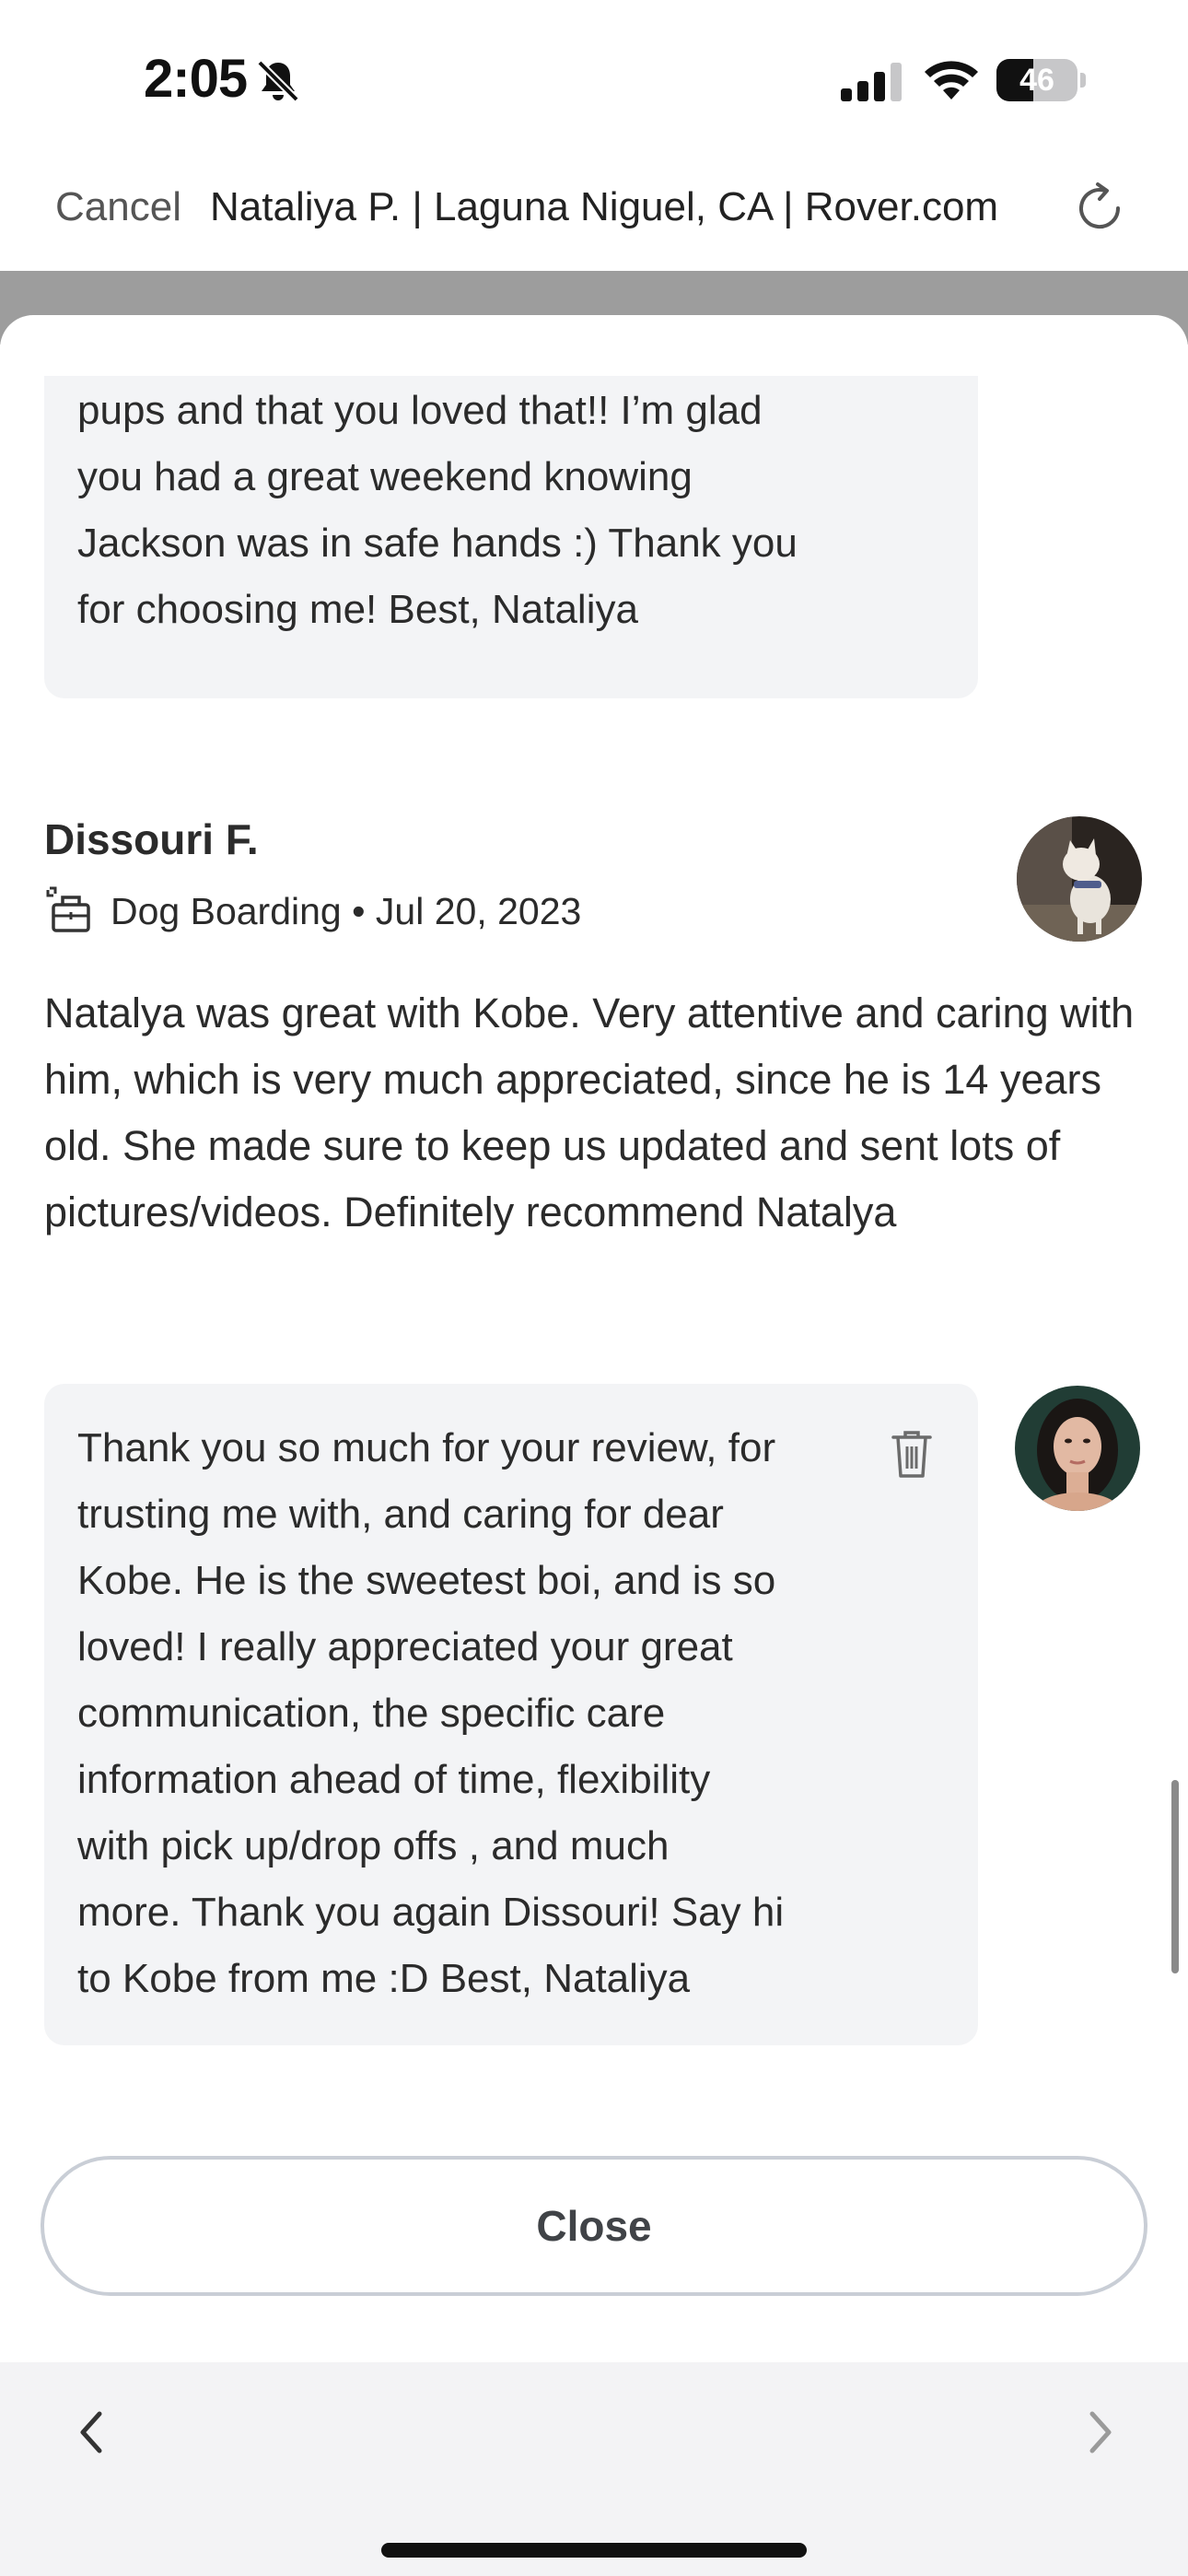 Image resolution: width=1188 pixels, height=2576 pixels. Describe the element at coordinates (594, 2550) in the screenshot. I see `home-indicator` at that location.